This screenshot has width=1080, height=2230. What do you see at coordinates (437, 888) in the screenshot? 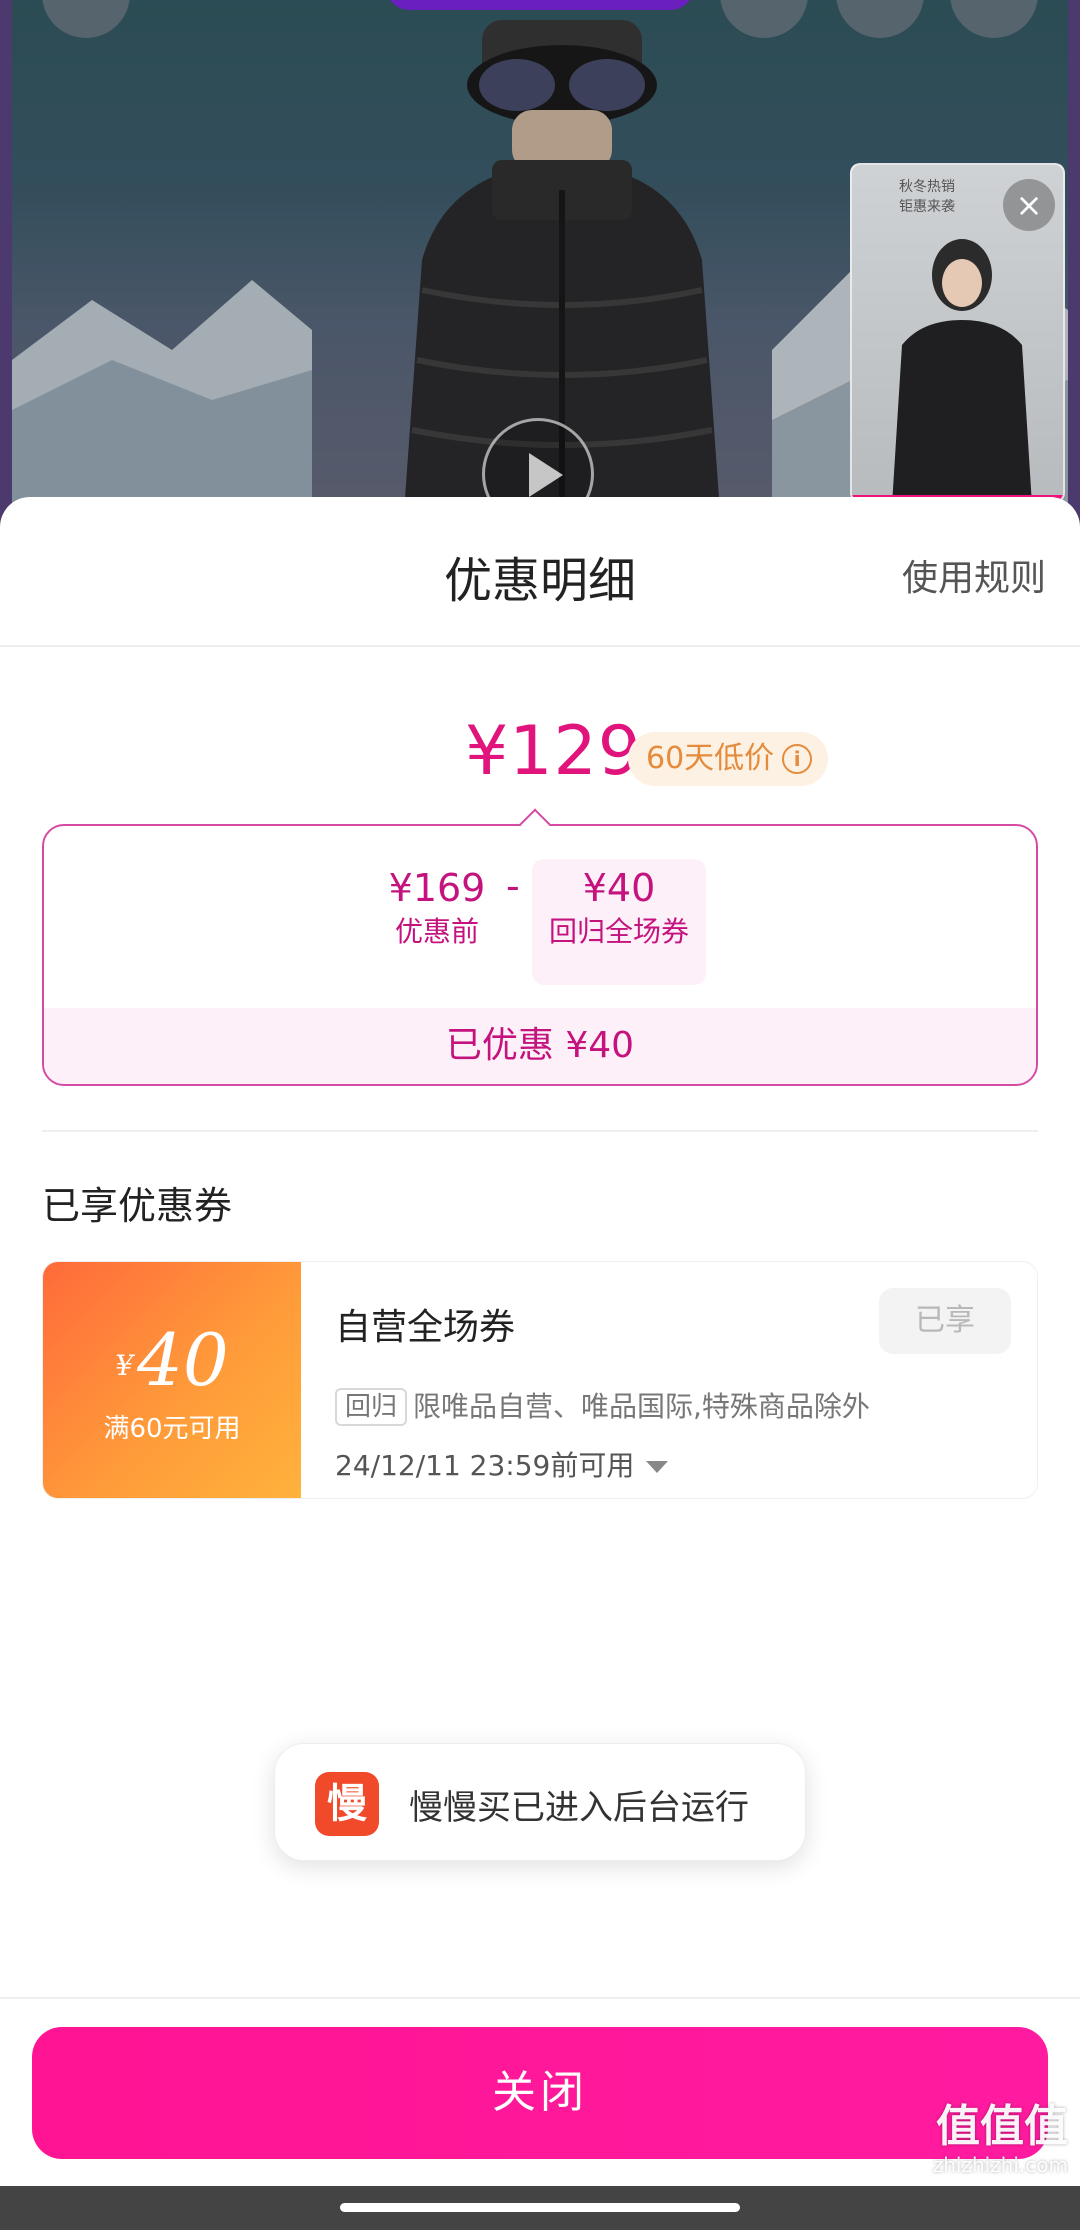
I see `original-amount: ¥169` at bounding box center [437, 888].